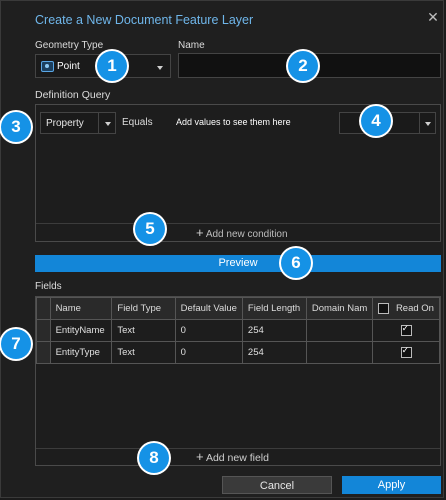  I want to click on fields-label: Fields, so click(48, 286).